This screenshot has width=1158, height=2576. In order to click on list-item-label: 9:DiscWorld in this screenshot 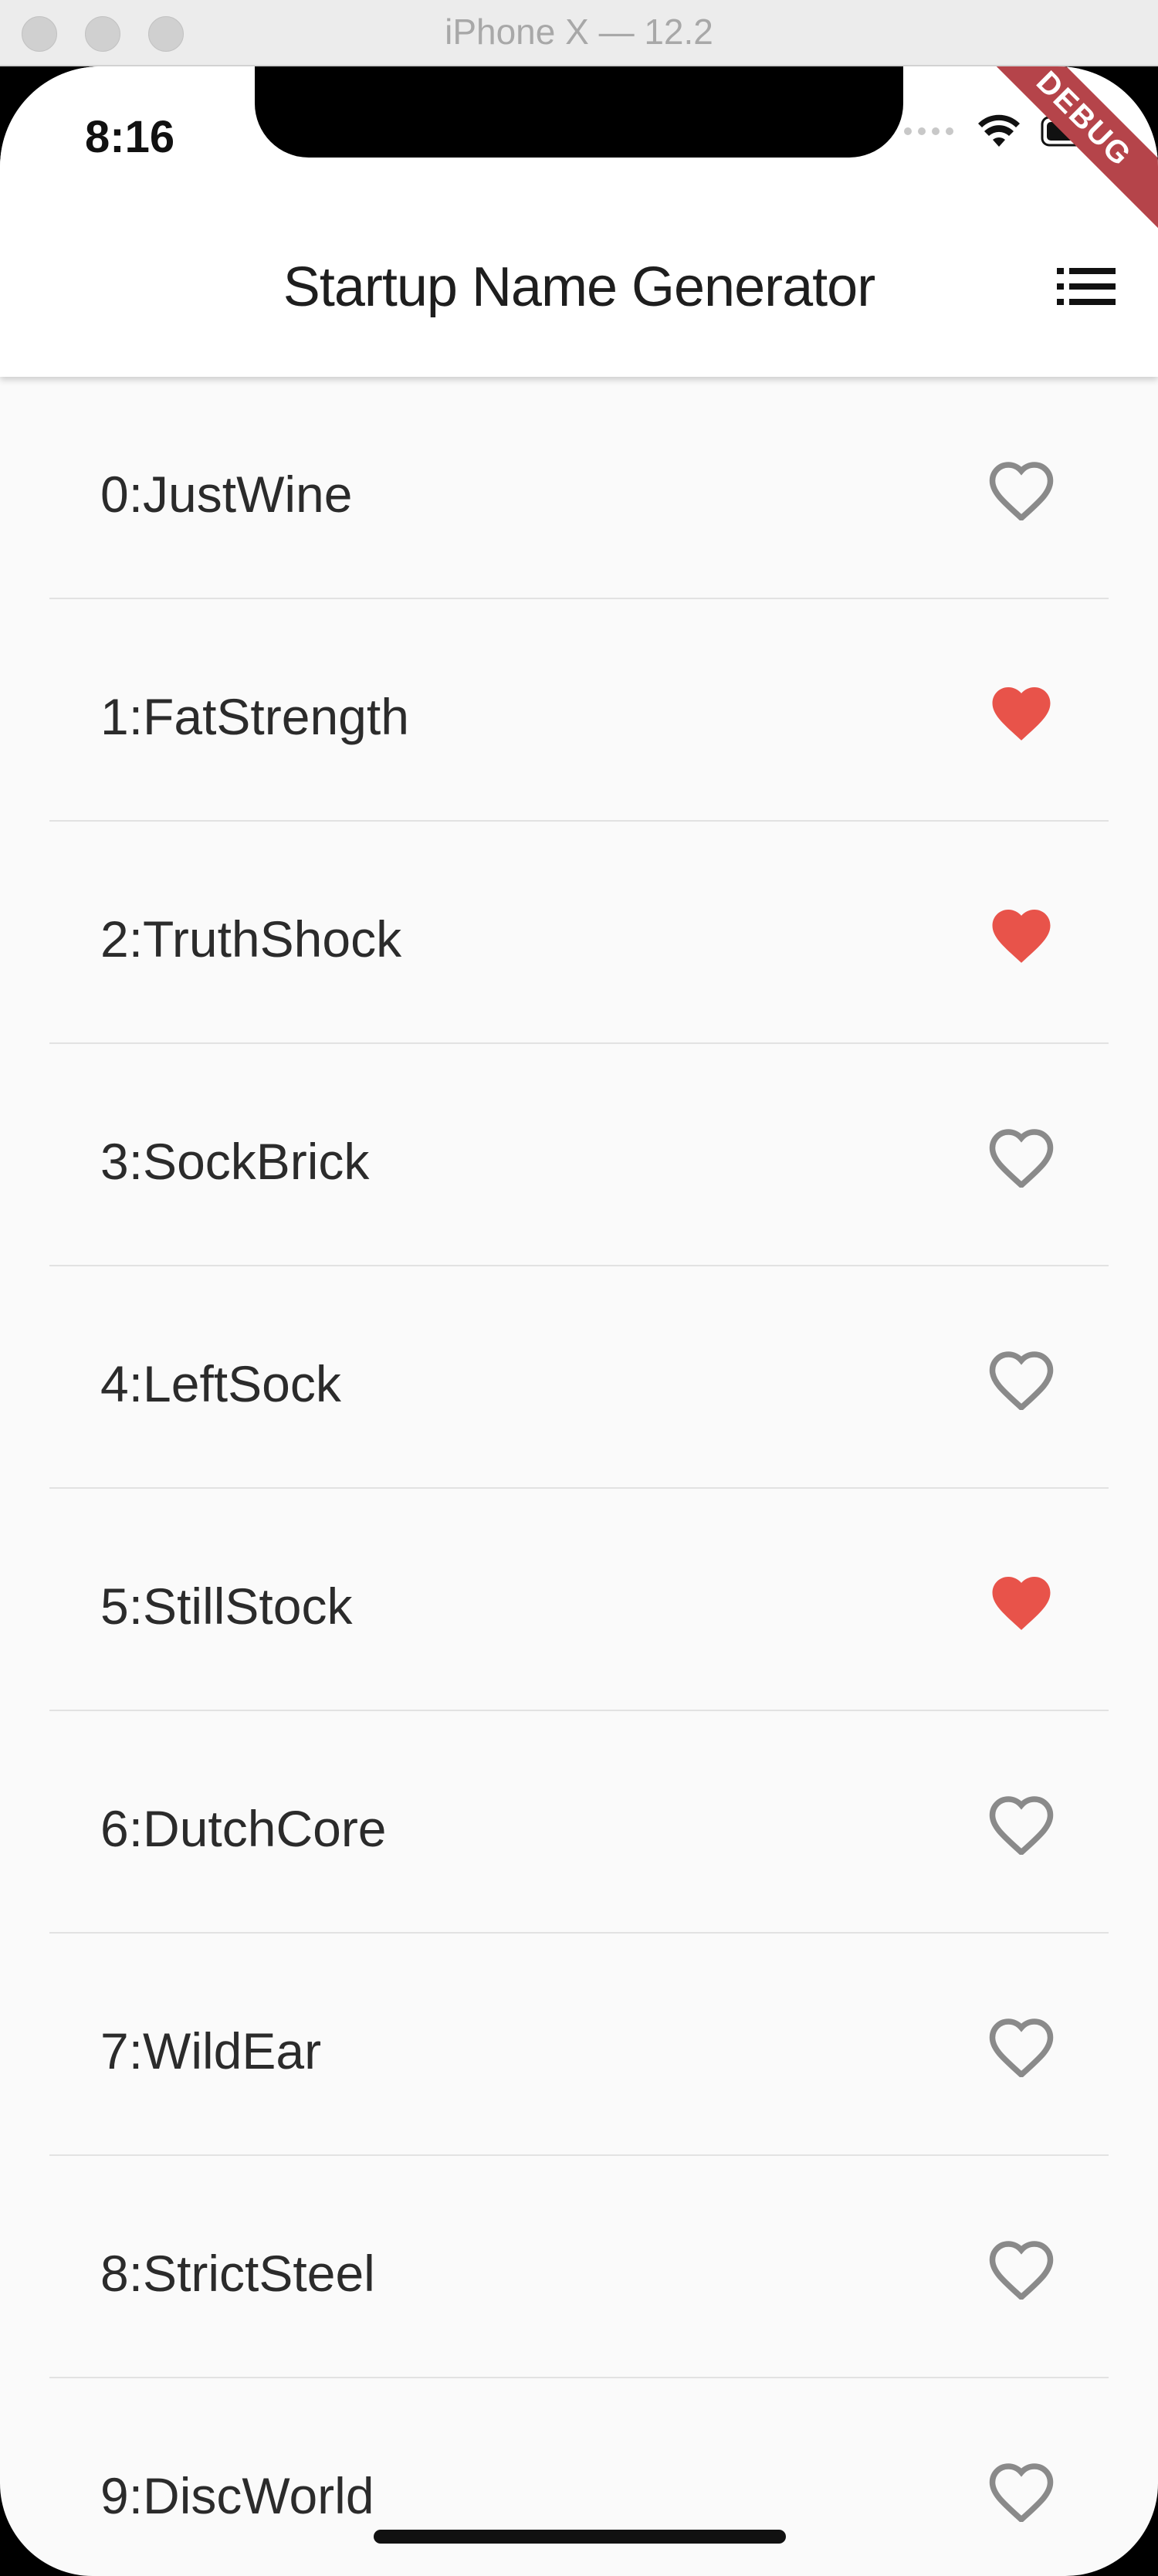, I will do `click(237, 2495)`.